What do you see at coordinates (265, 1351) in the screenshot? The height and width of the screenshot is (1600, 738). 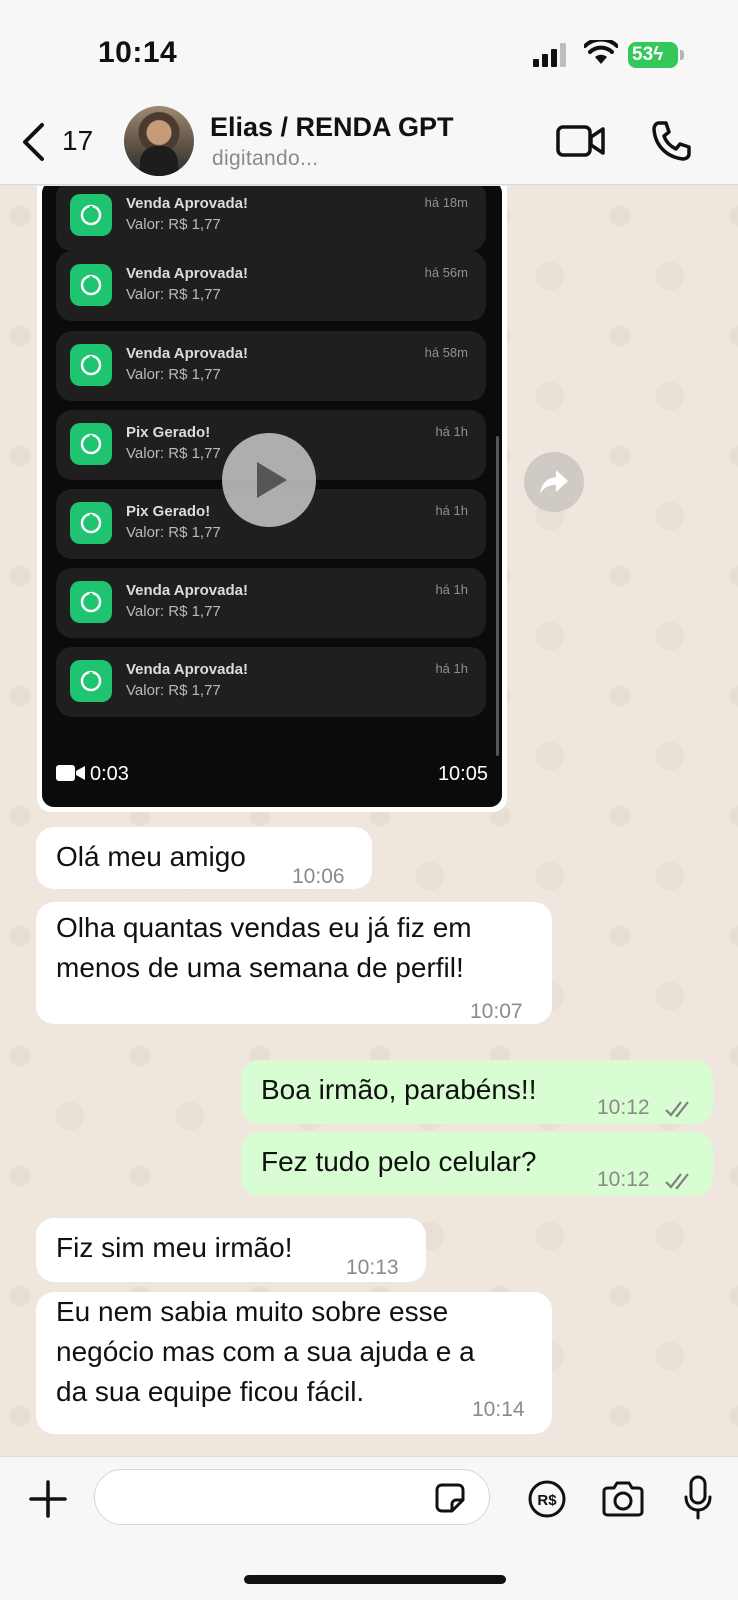 I see `message-text-line: negócio mas com a sua ajuda e a` at bounding box center [265, 1351].